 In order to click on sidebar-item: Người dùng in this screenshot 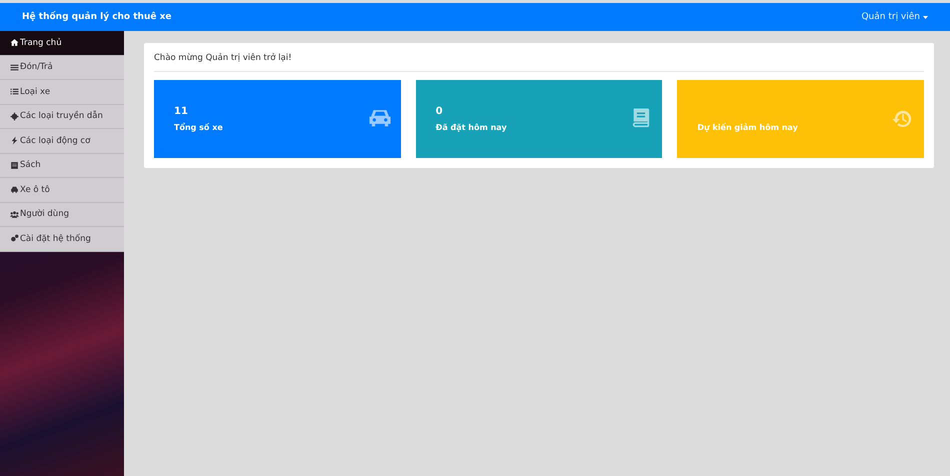, I will do `click(62, 214)`.